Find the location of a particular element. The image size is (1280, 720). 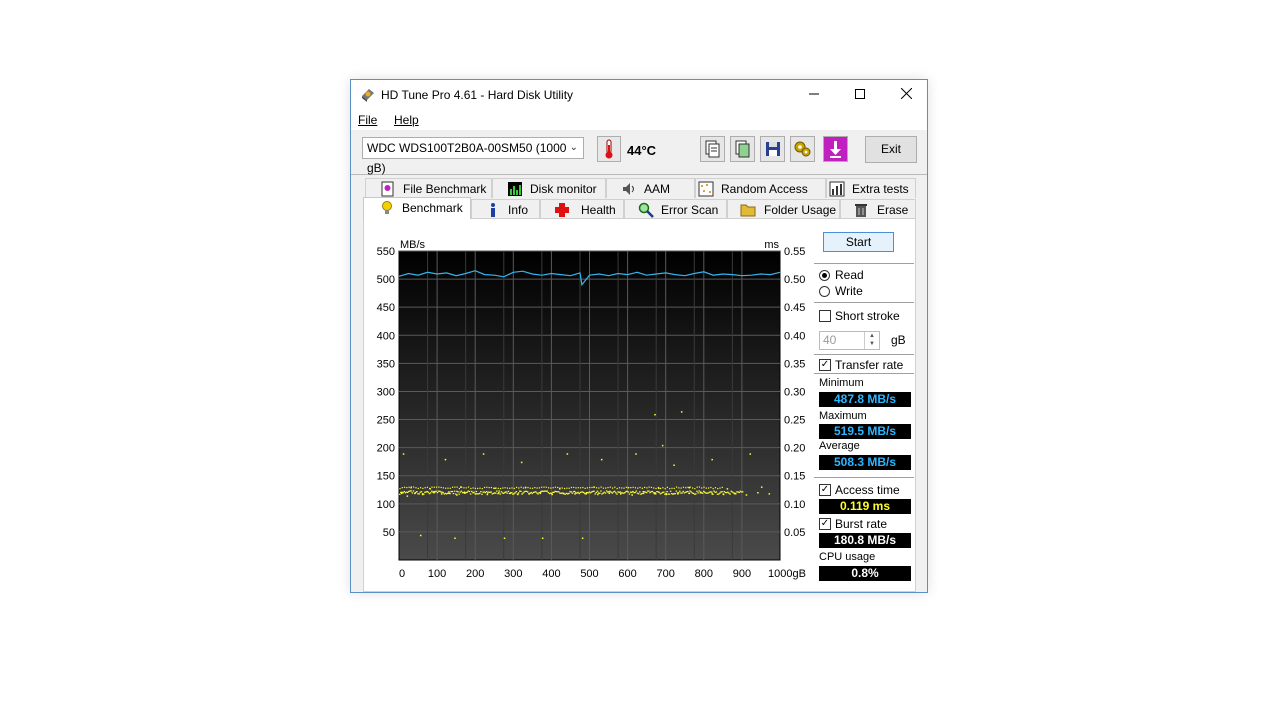

cpu-usage-label: CPU usage is located at coordinates (847, 557).